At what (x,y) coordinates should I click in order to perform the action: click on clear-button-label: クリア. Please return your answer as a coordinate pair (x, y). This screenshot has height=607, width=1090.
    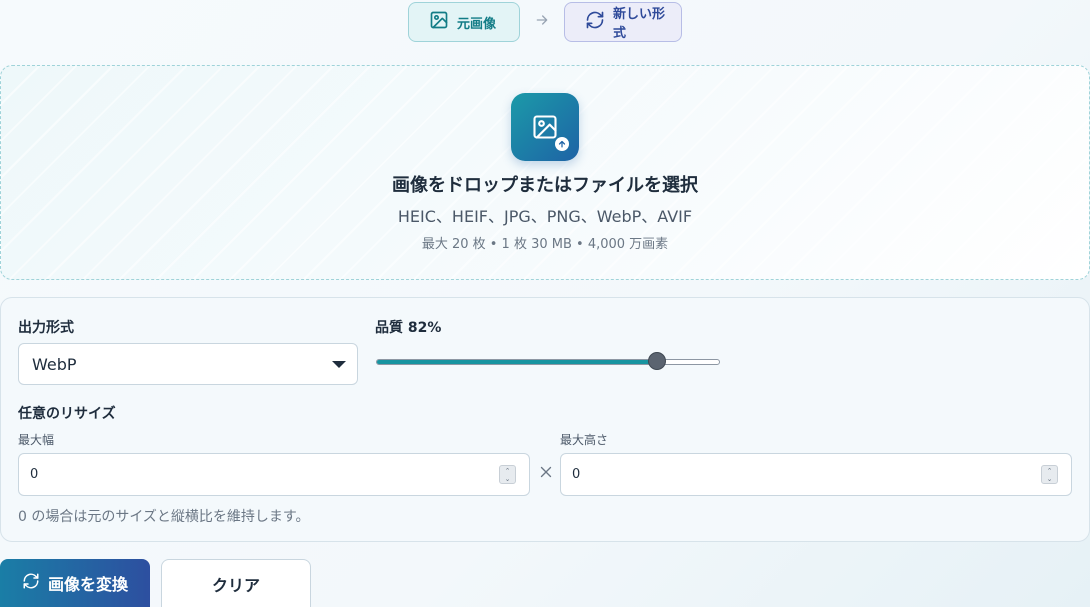
    Looking at the image, I should click on (235, 586).